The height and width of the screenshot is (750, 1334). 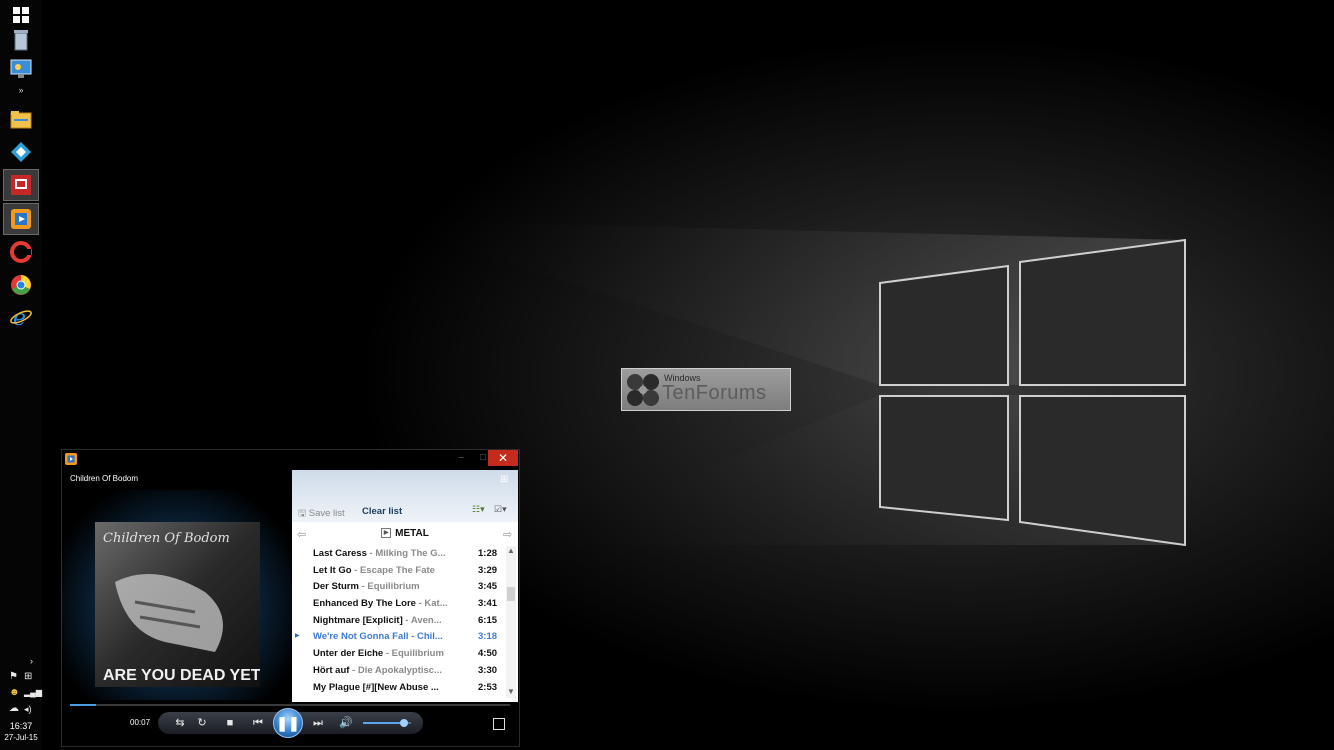 What do you see at coordinates (382, 511) in the screenshot?
I see `clear-list-button: Clear list` at bounding box center [382, 511].